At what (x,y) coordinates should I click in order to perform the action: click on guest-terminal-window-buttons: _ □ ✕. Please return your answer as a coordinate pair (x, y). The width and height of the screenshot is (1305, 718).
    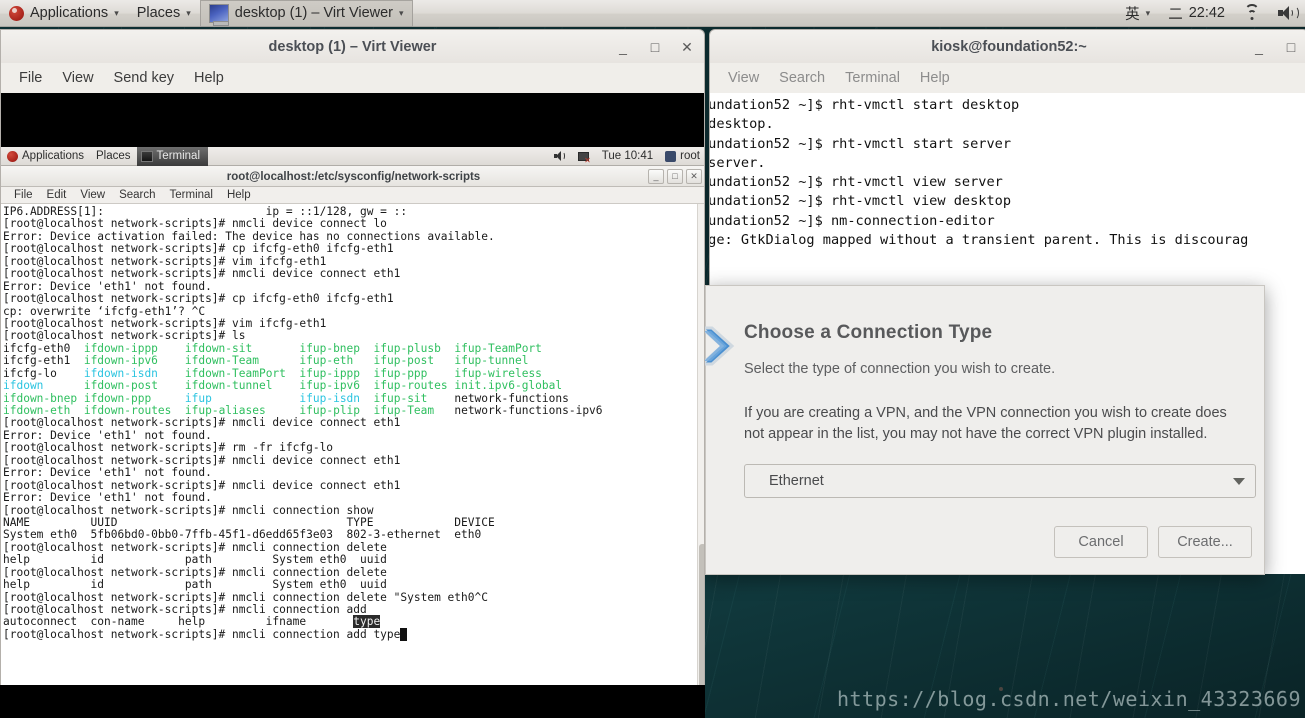
    Looking at the image, I should click on (675, 176).